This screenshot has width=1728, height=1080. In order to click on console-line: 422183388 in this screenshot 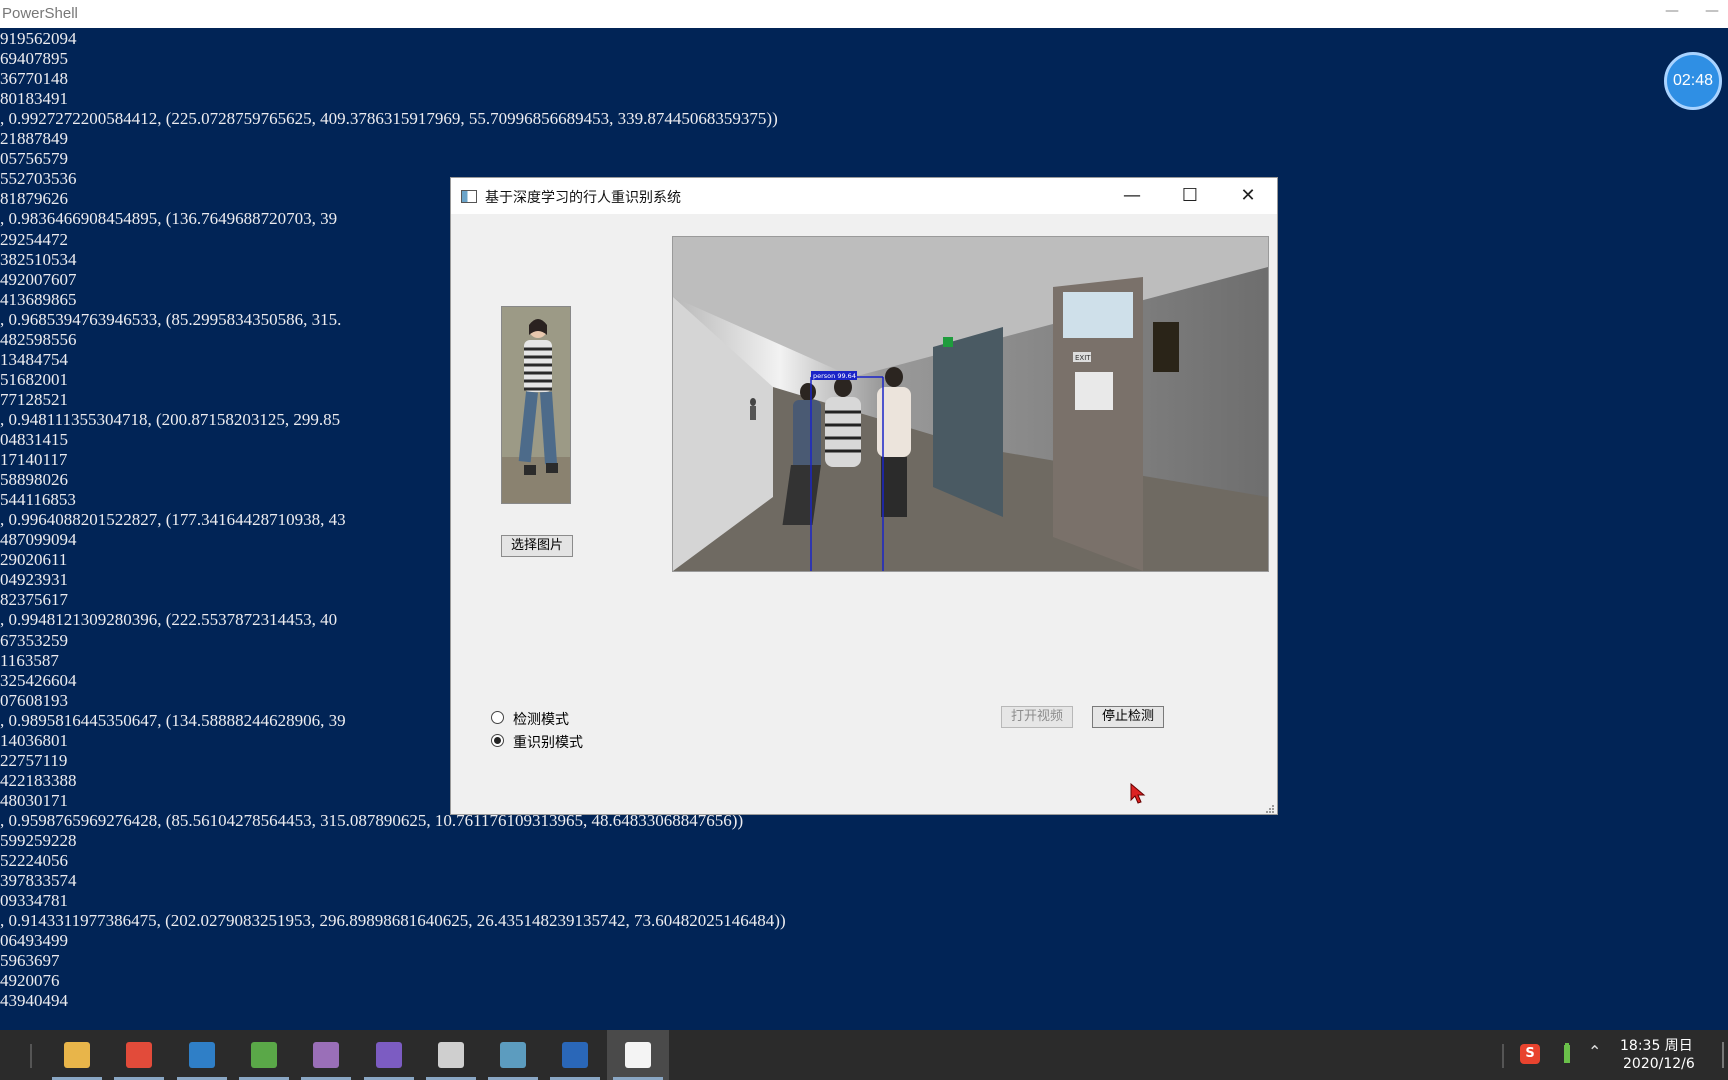, I will do `click(38, 780)`.